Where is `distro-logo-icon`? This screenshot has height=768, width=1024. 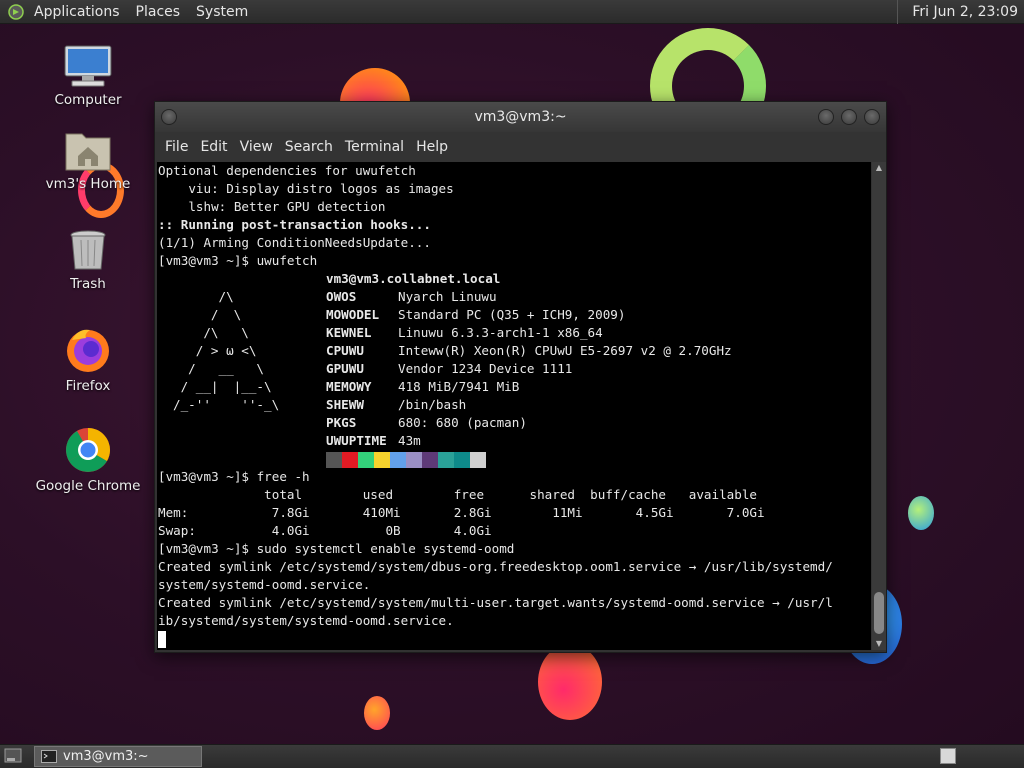
distro-logo-icon is located at coordinates (16, 11).